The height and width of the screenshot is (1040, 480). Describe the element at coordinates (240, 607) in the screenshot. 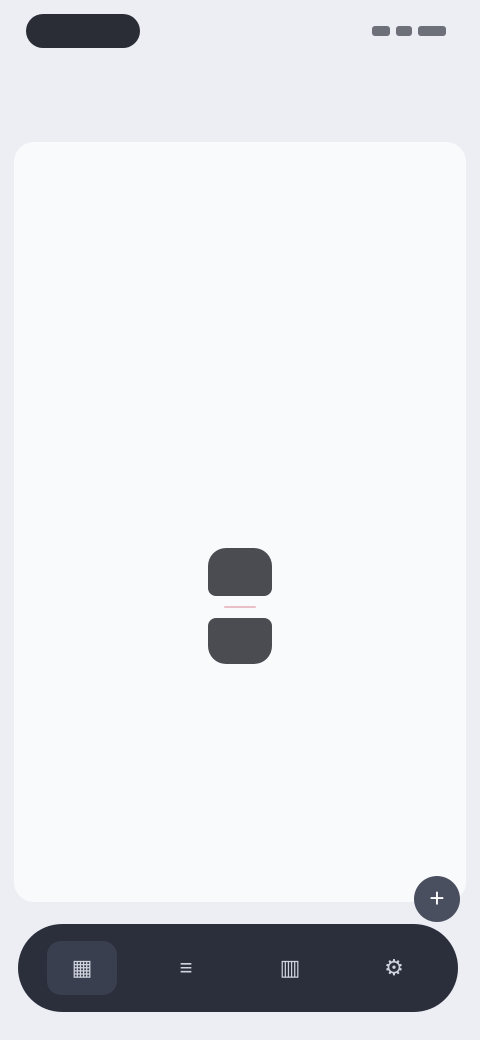

I see `selected-day-divider` at that location.